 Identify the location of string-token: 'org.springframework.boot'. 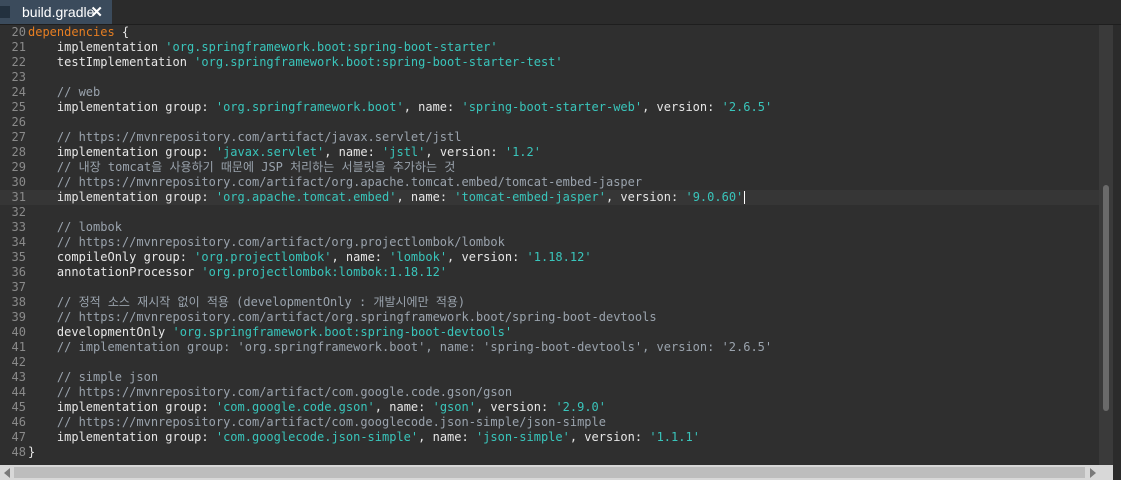
(309, 107).